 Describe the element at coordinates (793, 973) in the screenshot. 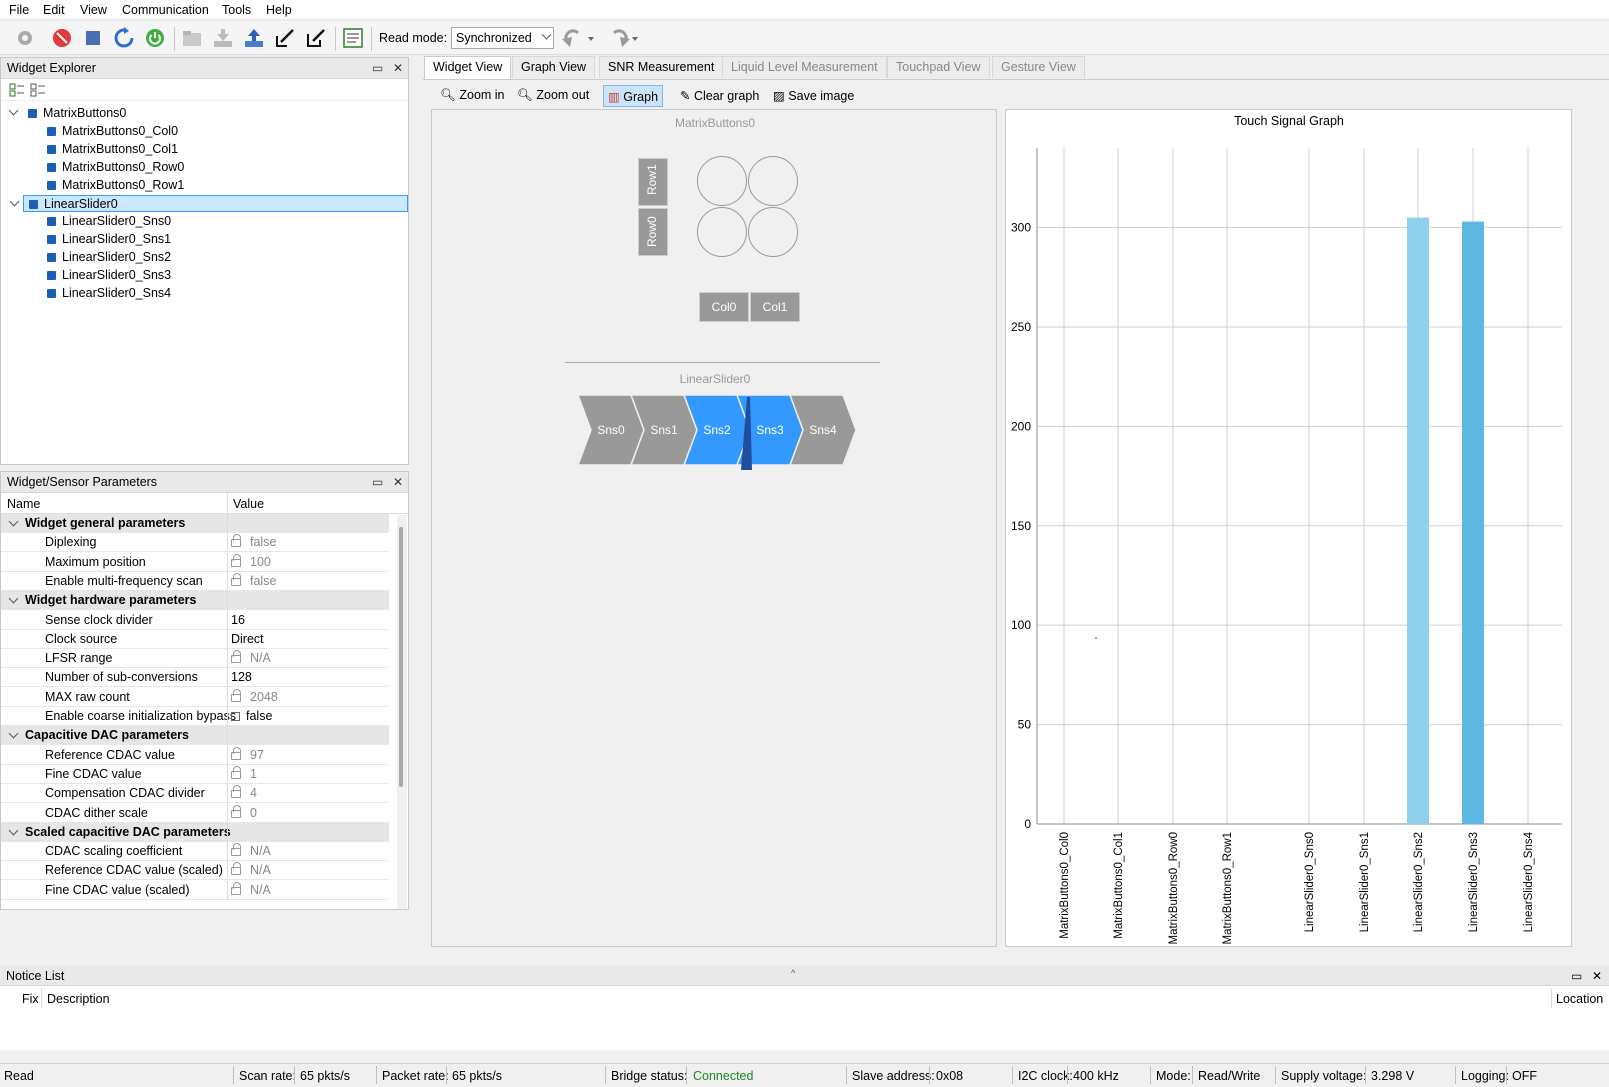

I see `chevron-up-icon: ^` at that location.